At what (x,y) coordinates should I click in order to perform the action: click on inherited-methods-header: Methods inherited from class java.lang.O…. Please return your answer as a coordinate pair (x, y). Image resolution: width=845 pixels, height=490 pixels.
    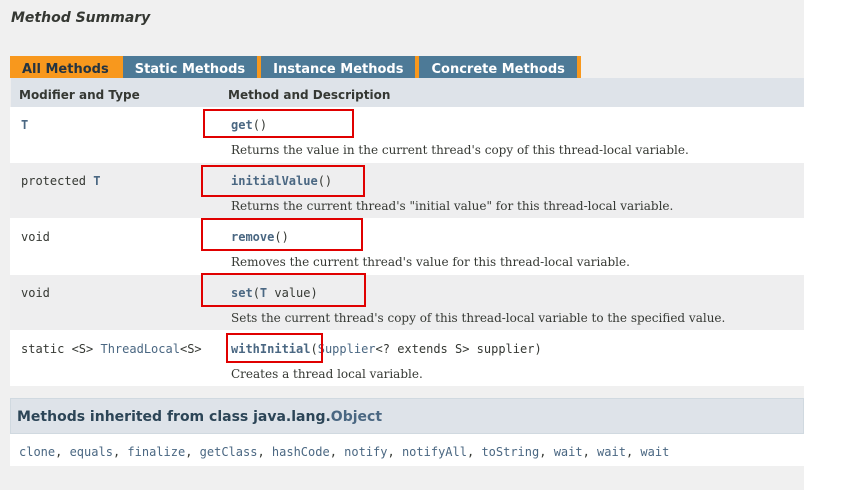
    Looking at the image, I should click on (407, 416).